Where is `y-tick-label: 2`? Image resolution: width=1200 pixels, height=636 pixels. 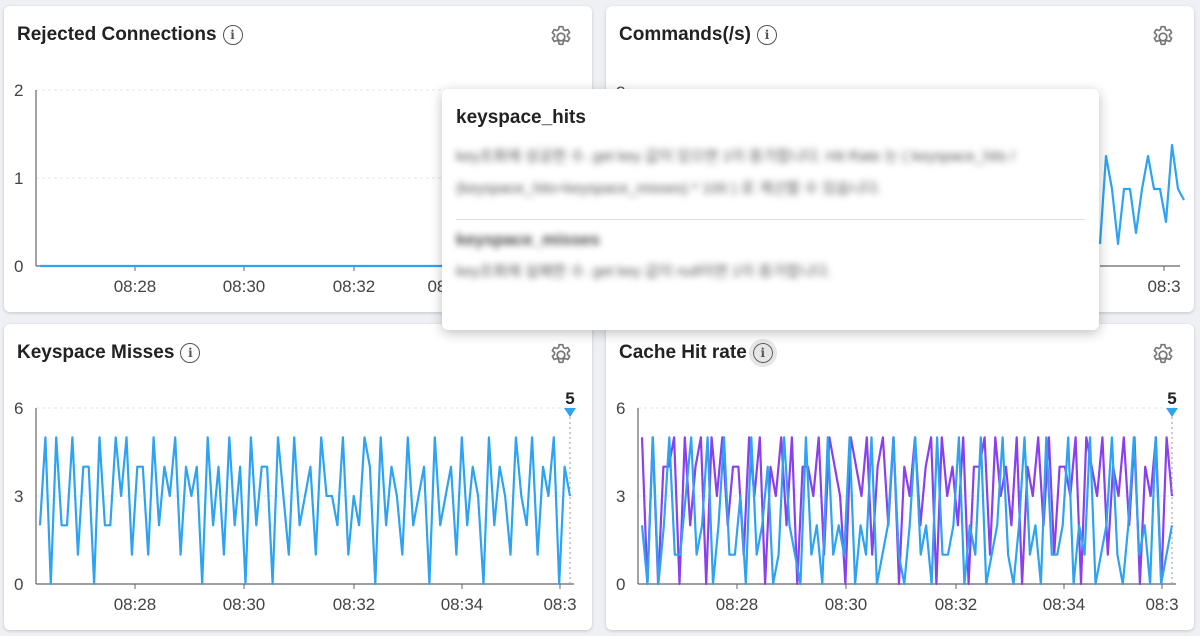 y-tick-label: 2 is located at coordinates (18, 90).